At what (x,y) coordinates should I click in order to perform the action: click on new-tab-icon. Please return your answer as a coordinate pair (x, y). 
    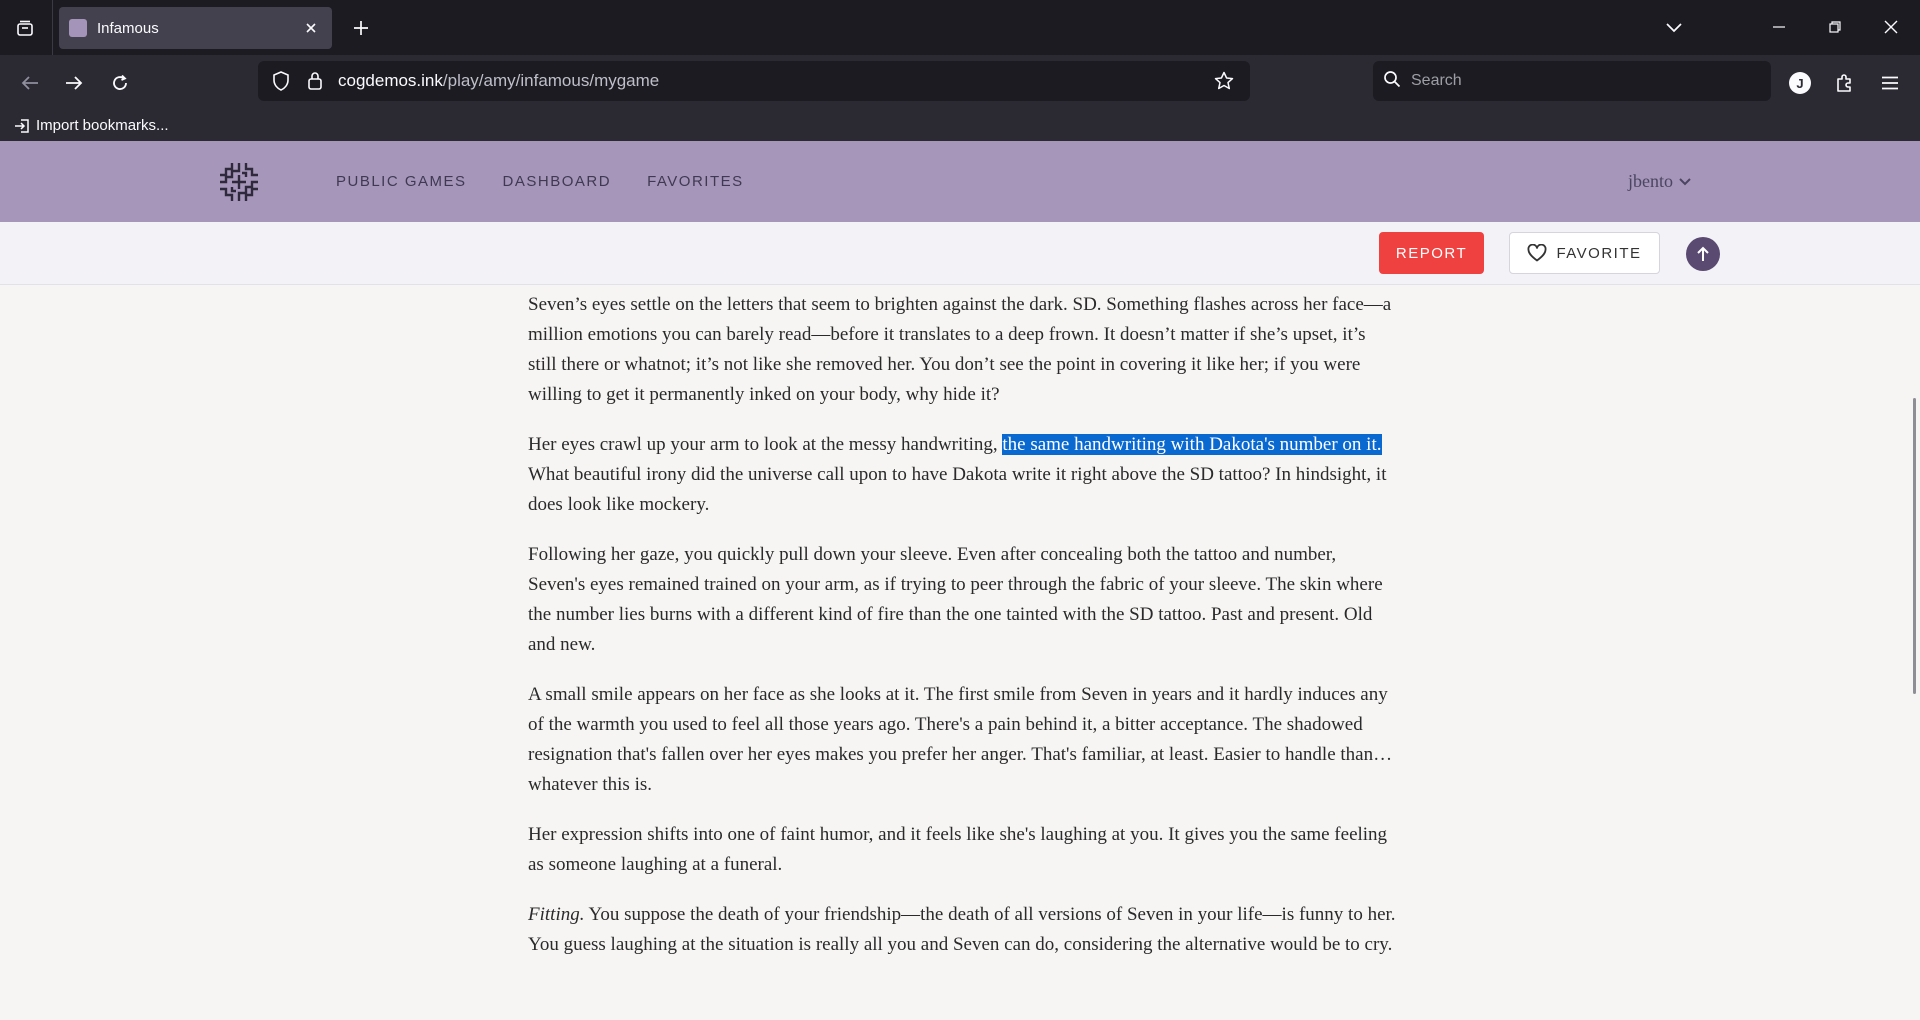
    Looking at the image, I should click on (361, 28).